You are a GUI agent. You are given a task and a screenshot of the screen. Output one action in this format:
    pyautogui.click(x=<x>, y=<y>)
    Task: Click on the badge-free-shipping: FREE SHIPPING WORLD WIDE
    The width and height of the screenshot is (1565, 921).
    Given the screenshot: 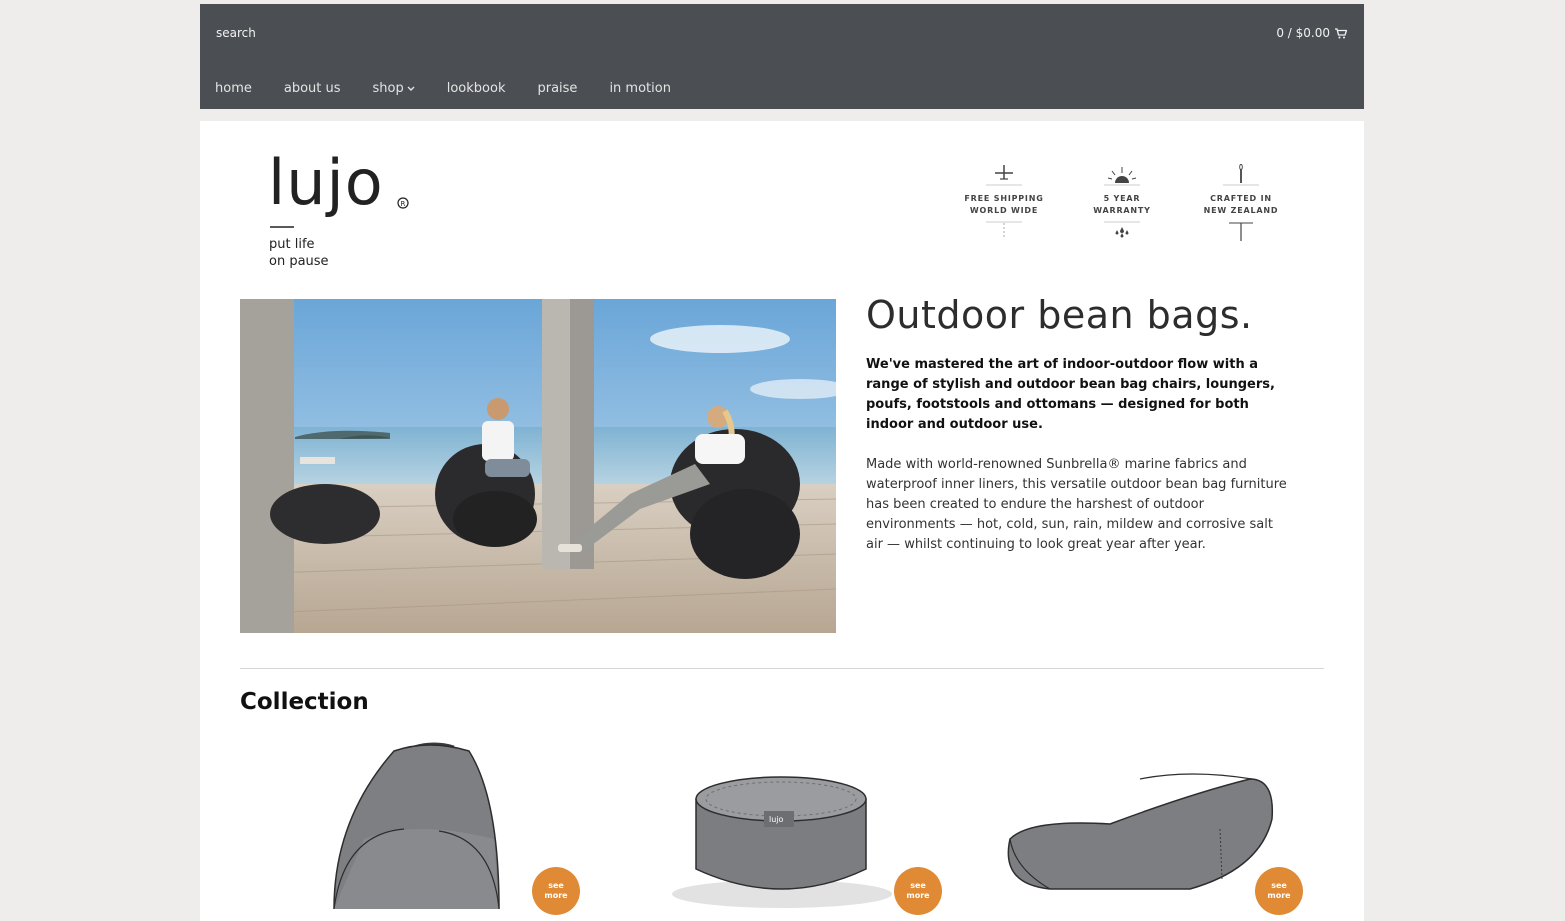 What is the action you would take?
    pyautogui.click(x=1004, y=201)
    